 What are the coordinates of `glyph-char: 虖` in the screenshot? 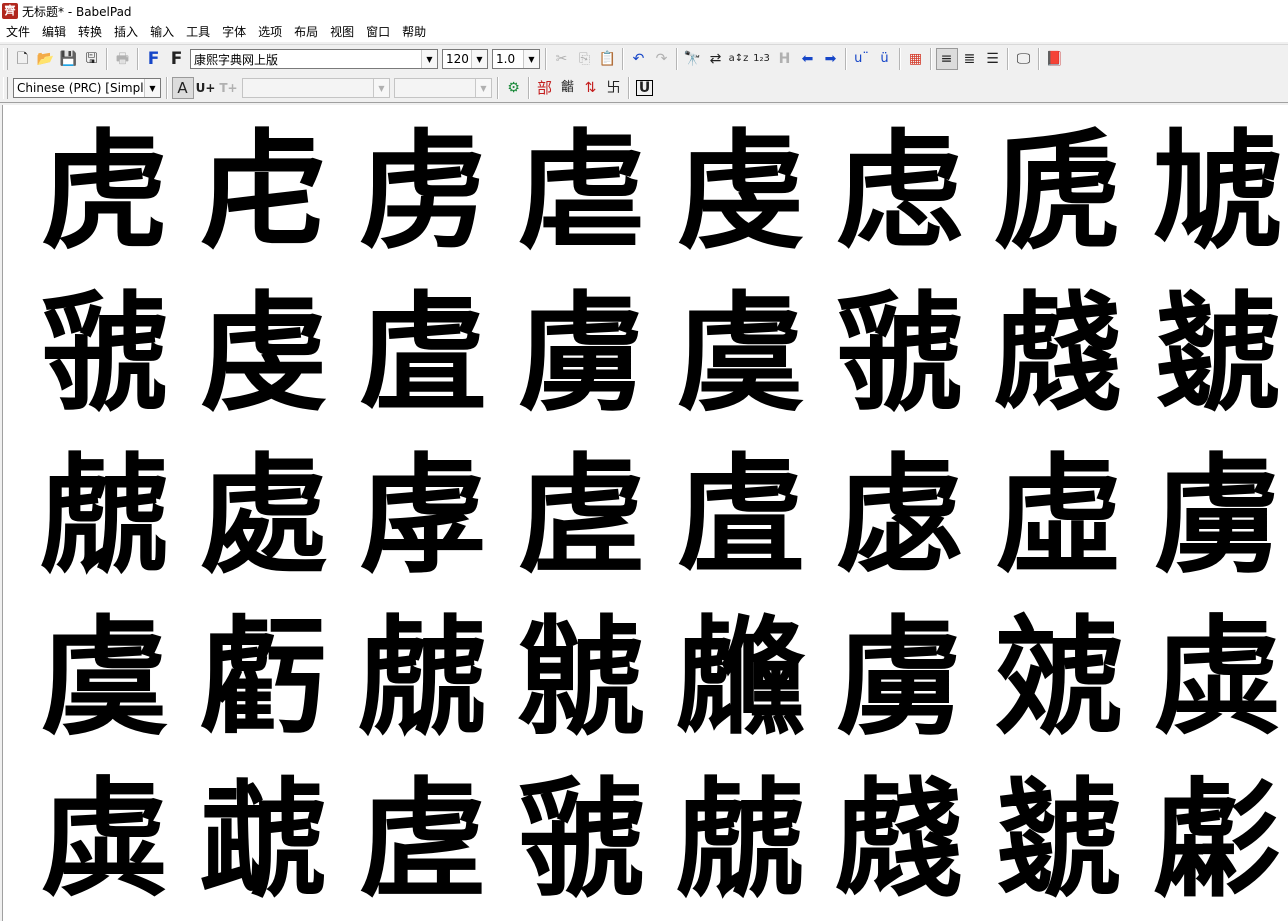 It's located at (422, 516).